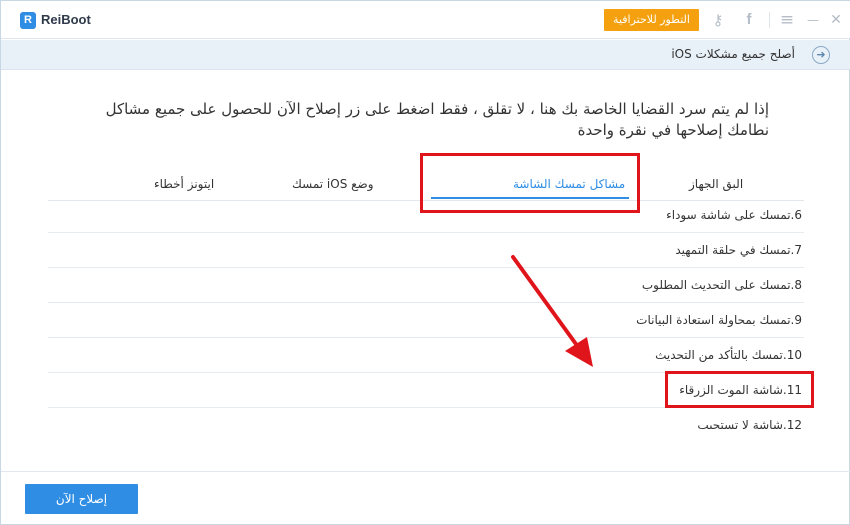 Image resolution: width=850 pixels, height=525 pixels. I want to click on facebook-icon: f, so click(749, 20).